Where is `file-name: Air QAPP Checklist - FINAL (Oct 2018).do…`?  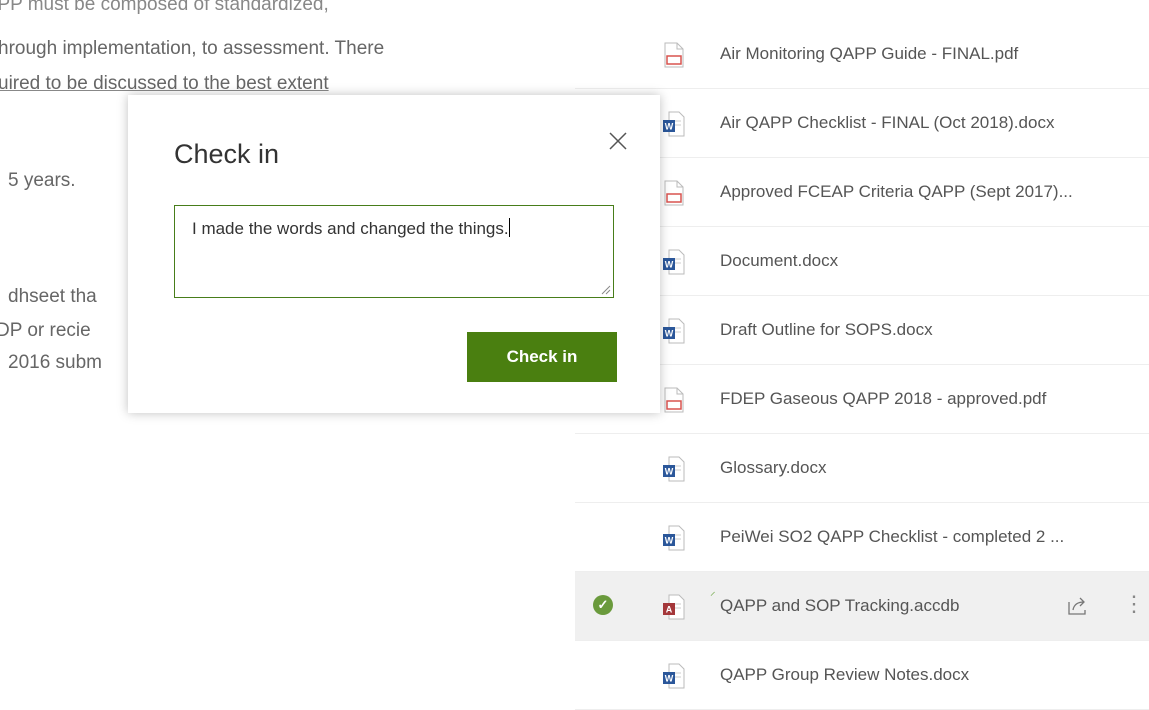 file-name: Air QAPP Checklist - FINAL (Oct 2018).do… is located at coordinates (887, 123).